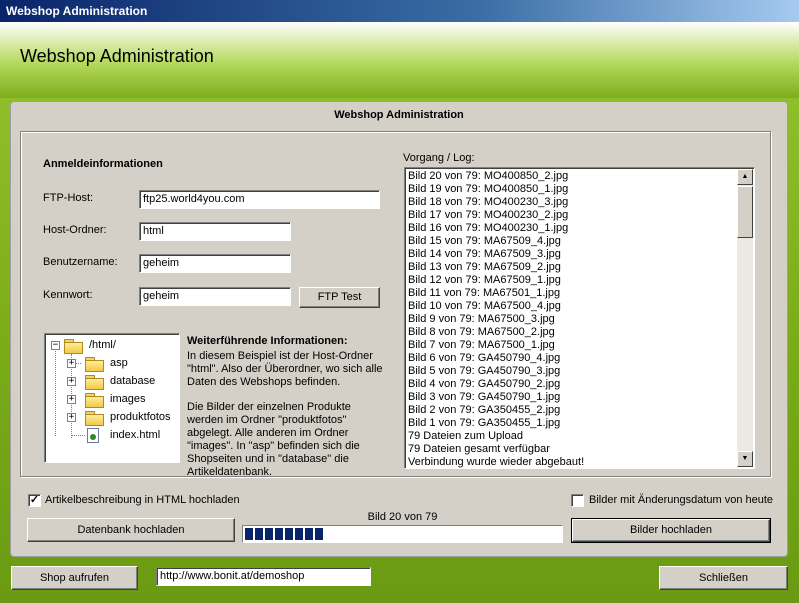 The width and height of the screenshot is (799, 603). I want to click on password-label: Kennwort:, so click(68, 295).